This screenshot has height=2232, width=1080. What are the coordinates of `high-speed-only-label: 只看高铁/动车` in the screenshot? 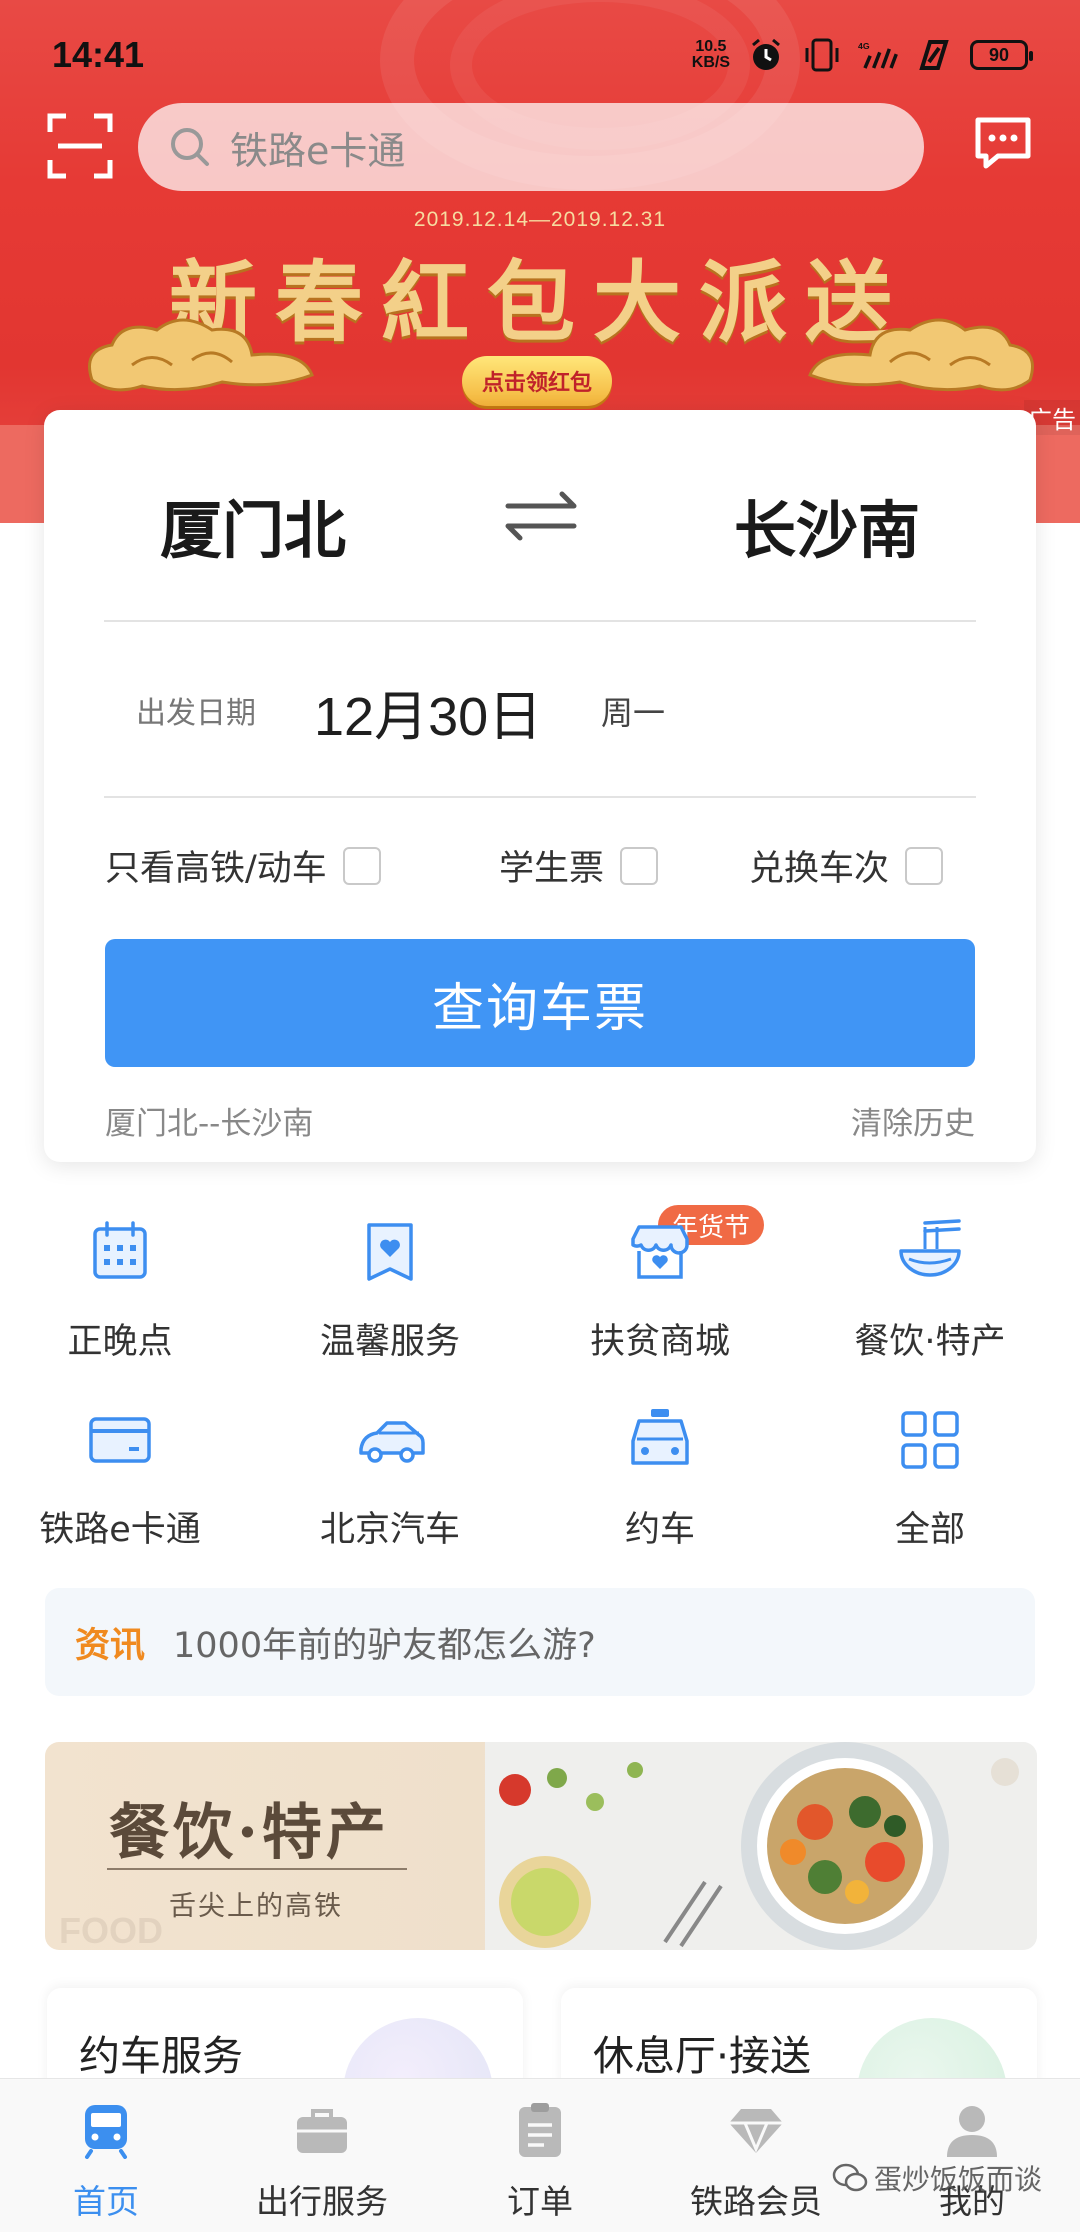 It's located at (216, 869).